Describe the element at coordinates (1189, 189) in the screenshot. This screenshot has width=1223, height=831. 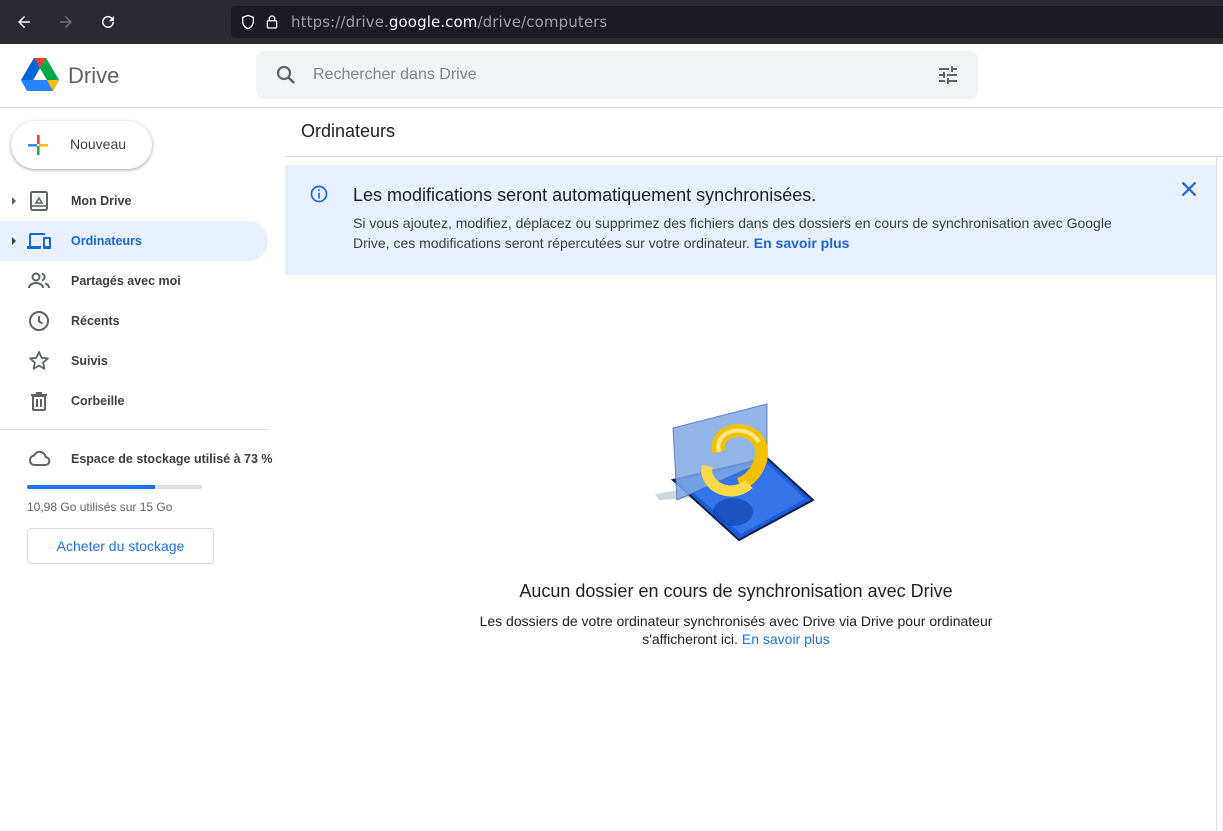
I see `close-icon` at that location.